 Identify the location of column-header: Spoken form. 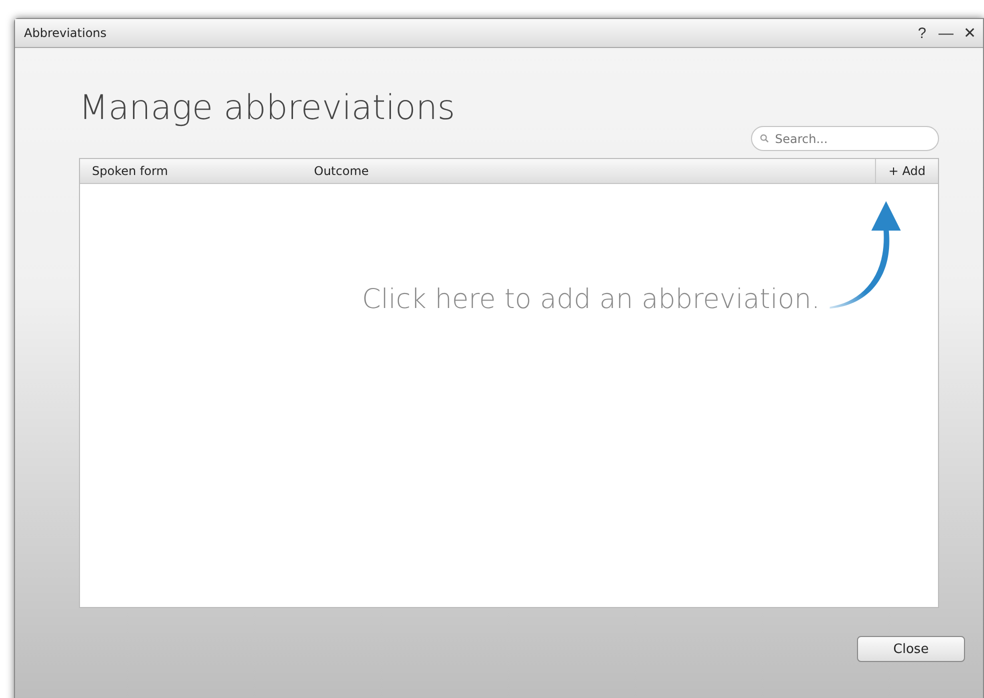
(197, 171).